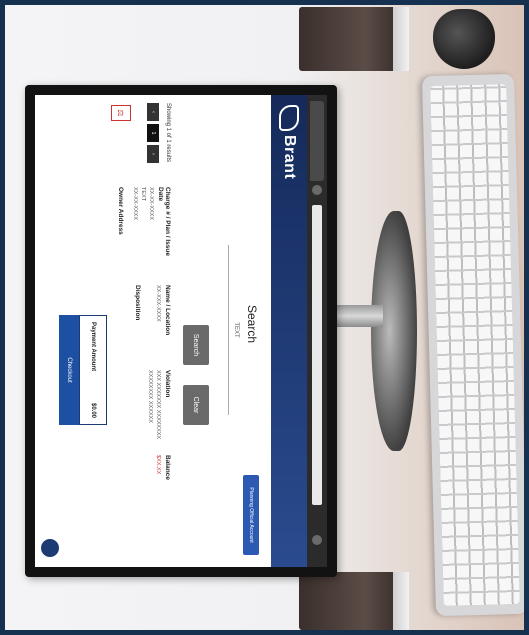 This screenshot has height=635, width=529. What do you see at coordinates (196, 345) in the screenshot?
I see `search-button: Search` at bounding box center [196, 345].